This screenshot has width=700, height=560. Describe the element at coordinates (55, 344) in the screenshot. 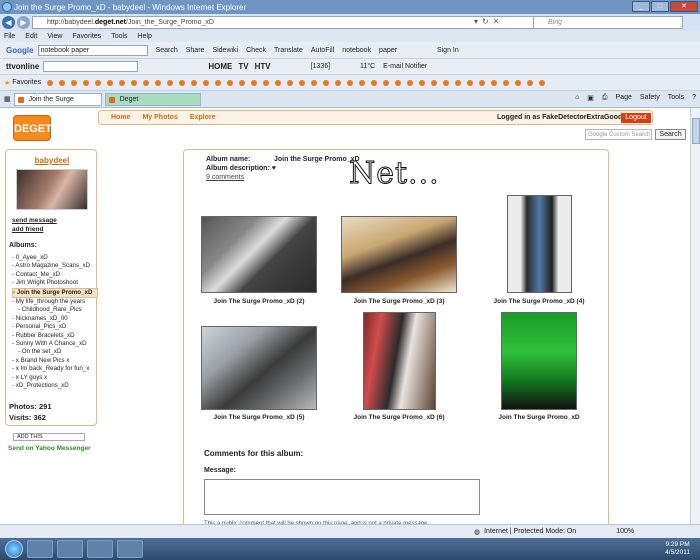

I see `album-link: - Sonny With A Chance_xD` at that location.